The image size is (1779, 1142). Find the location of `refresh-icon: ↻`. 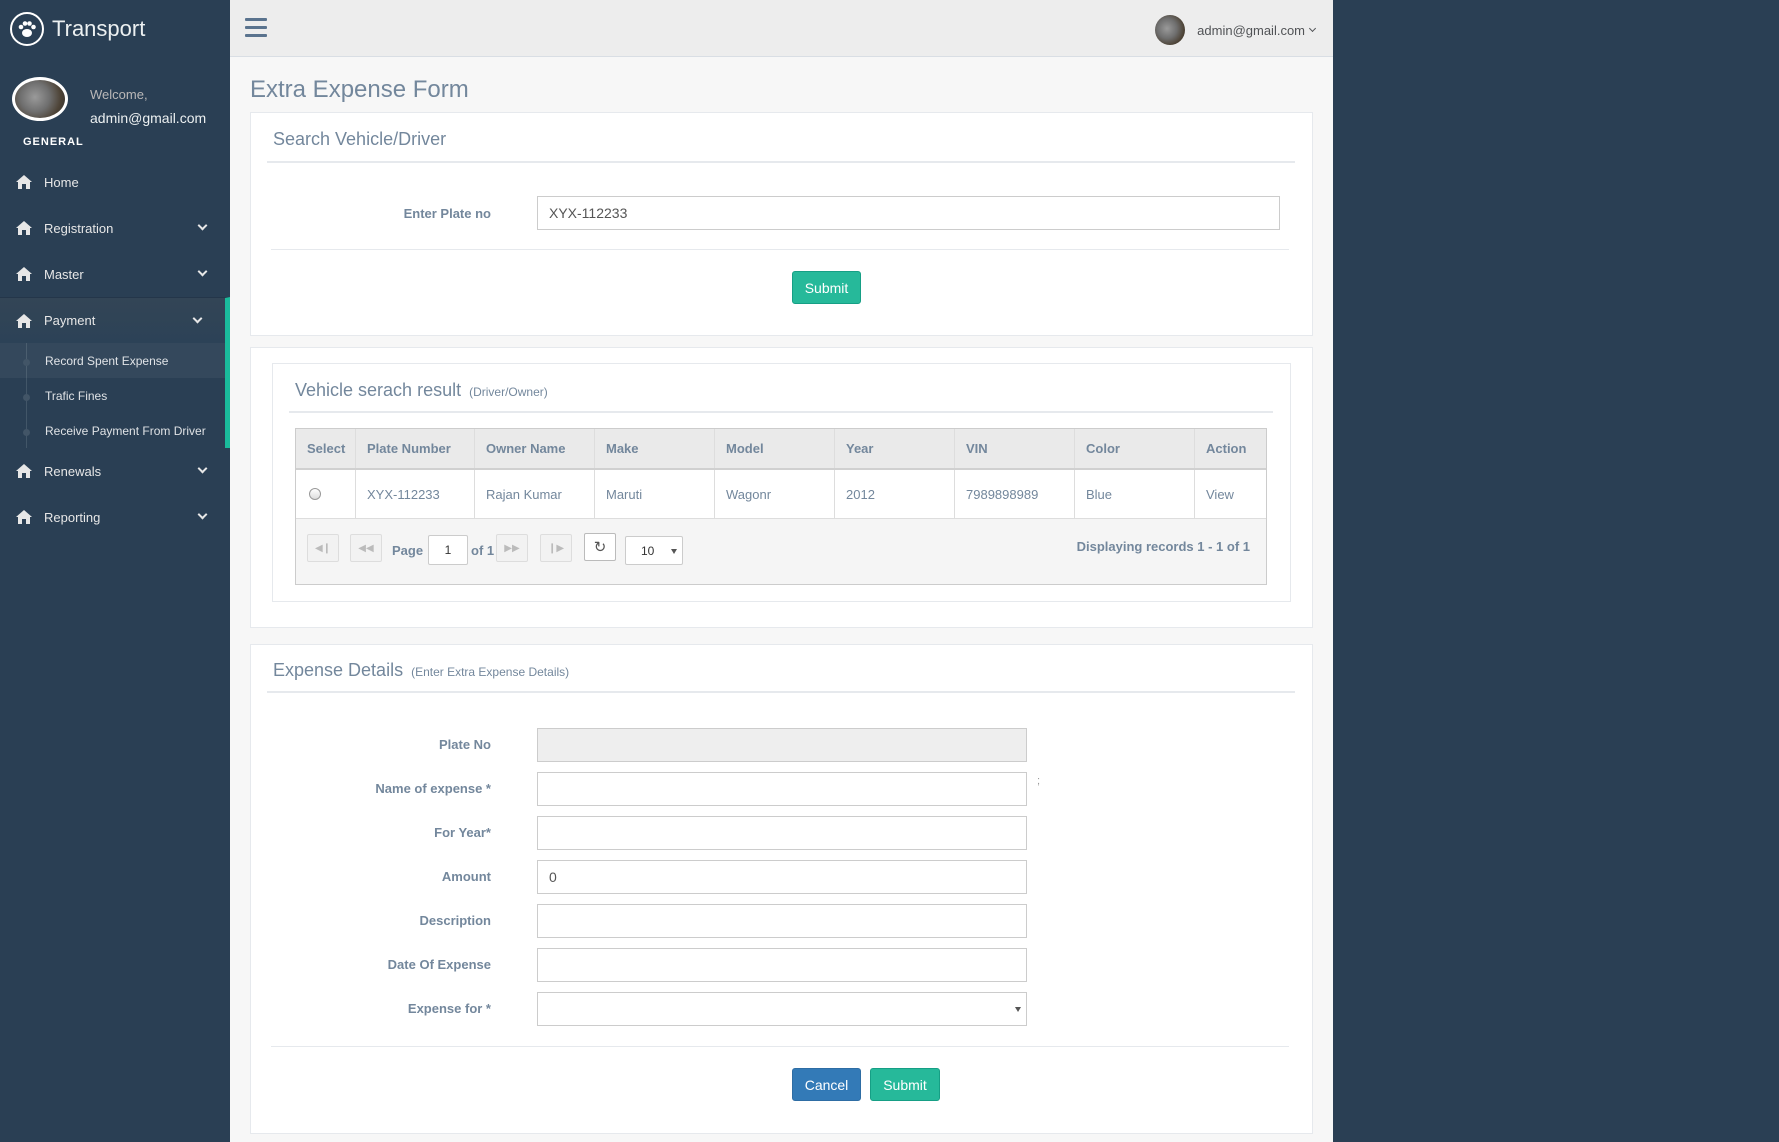

refresh-icon: ↻ is located at coordinates (600, 547).